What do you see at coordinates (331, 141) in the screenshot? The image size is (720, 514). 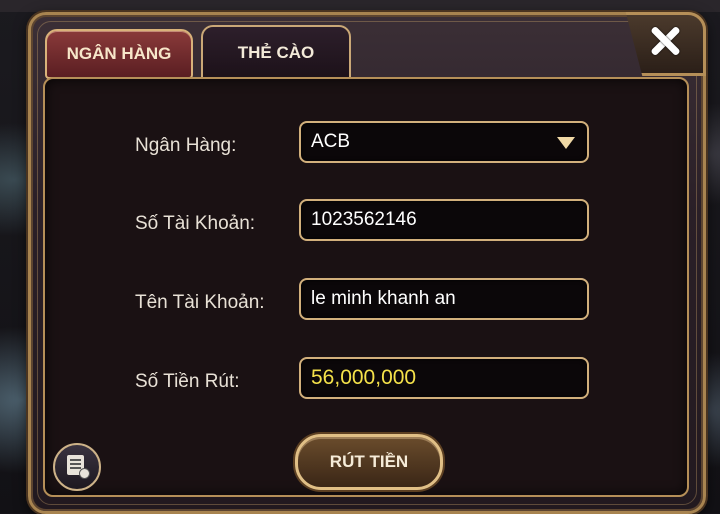 I see `bank-select-value: ACB` at bounding box center [331, 141].